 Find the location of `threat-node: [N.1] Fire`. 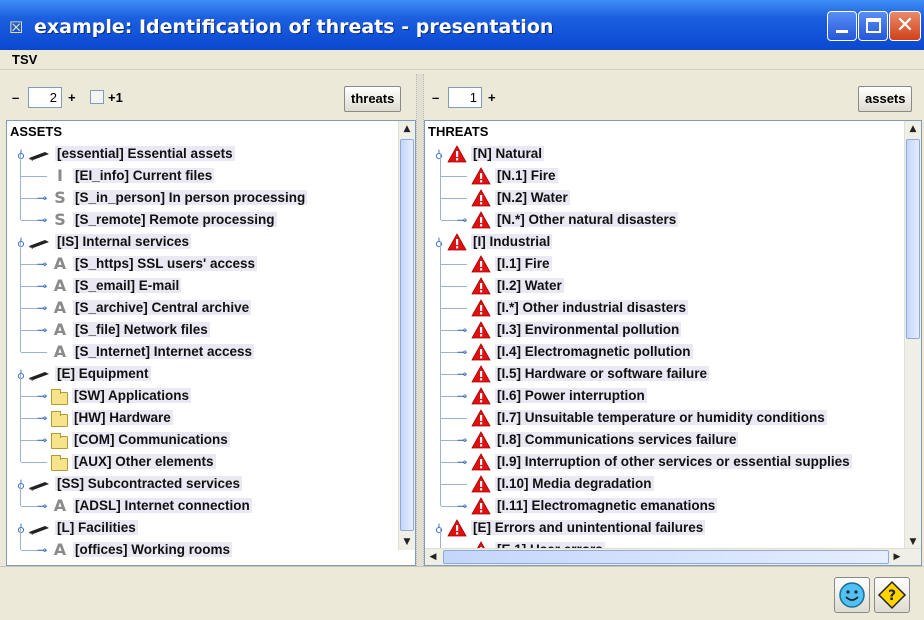

threat-node: [N.1] Fire is located at coordinates (514, 176).